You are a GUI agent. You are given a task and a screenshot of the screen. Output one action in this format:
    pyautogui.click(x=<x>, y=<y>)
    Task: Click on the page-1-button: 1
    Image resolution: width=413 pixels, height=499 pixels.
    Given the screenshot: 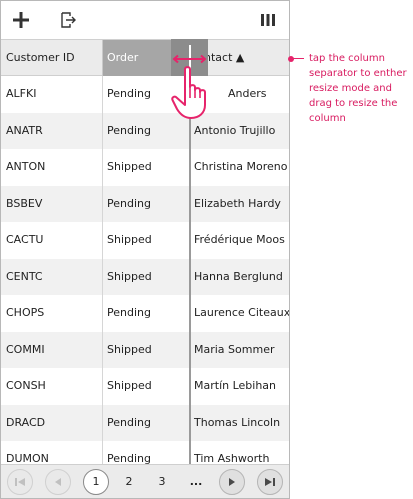 What is the action you would take?
    pyautogui.click(x=96, y=482)
    